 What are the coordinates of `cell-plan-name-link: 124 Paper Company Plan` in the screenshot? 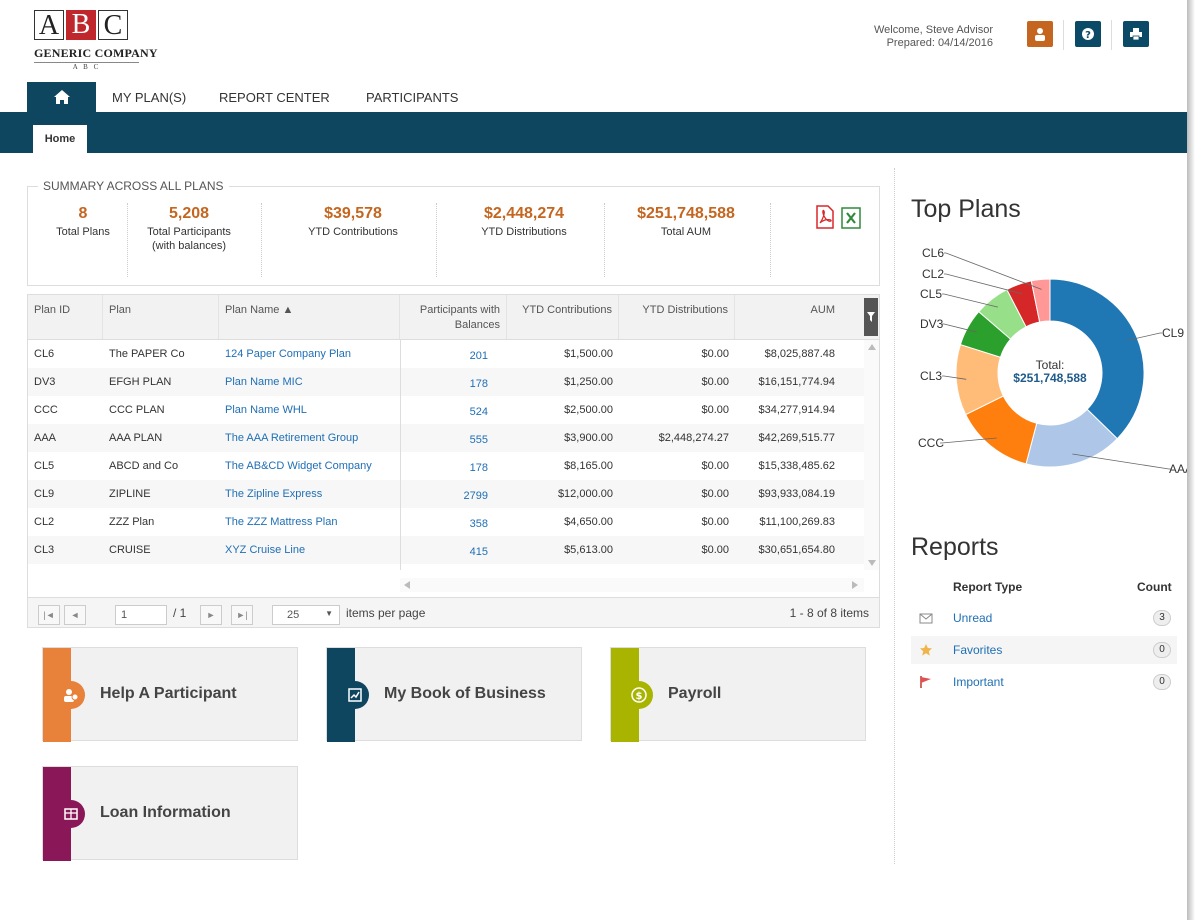 It's located at (310, 354).